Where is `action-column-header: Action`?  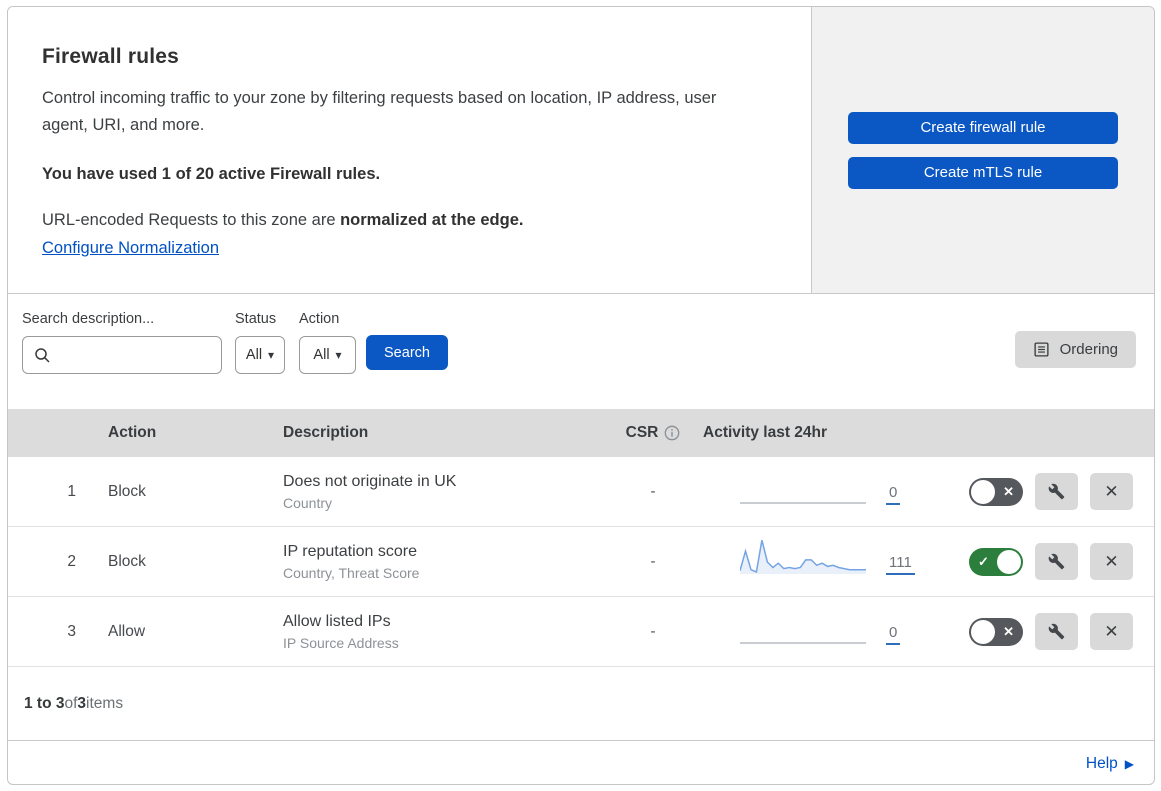
action-column-header: Action is located at coordinates (132, 432).